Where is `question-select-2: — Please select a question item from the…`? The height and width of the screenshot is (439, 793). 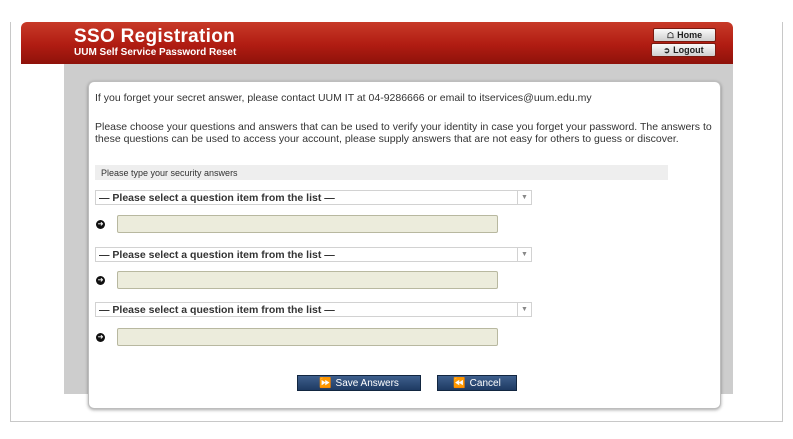
question-select-2: — Please select a question item from the… is located at coordinates (313, 254).